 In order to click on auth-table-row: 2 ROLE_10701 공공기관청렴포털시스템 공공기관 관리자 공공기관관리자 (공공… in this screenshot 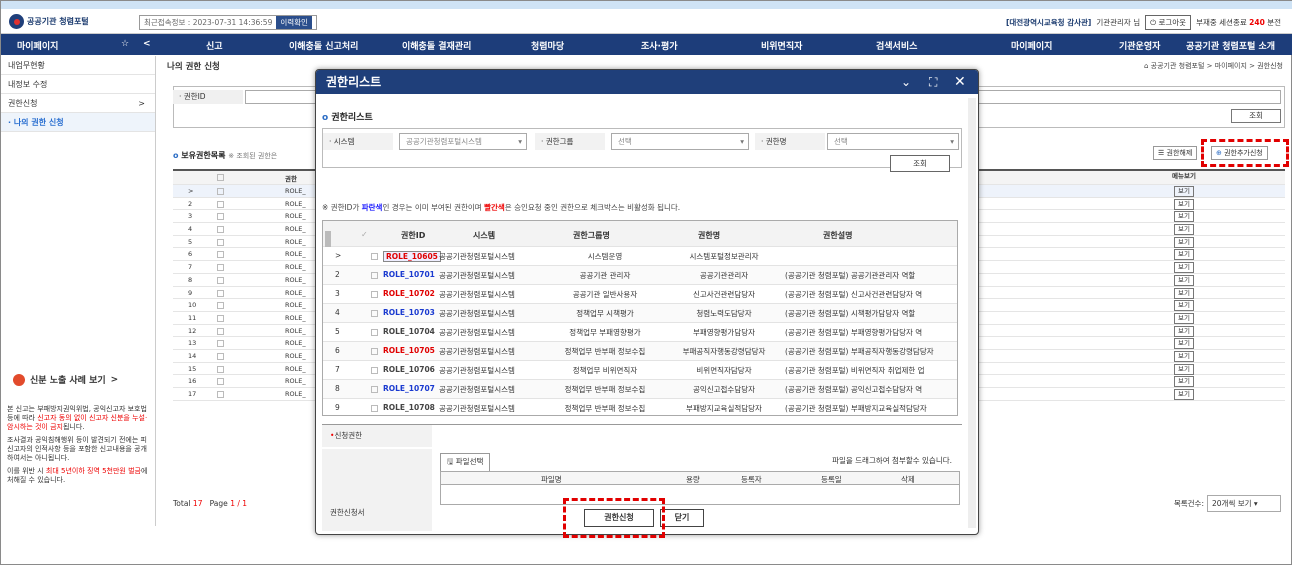, I will do `click(640, 275)`.